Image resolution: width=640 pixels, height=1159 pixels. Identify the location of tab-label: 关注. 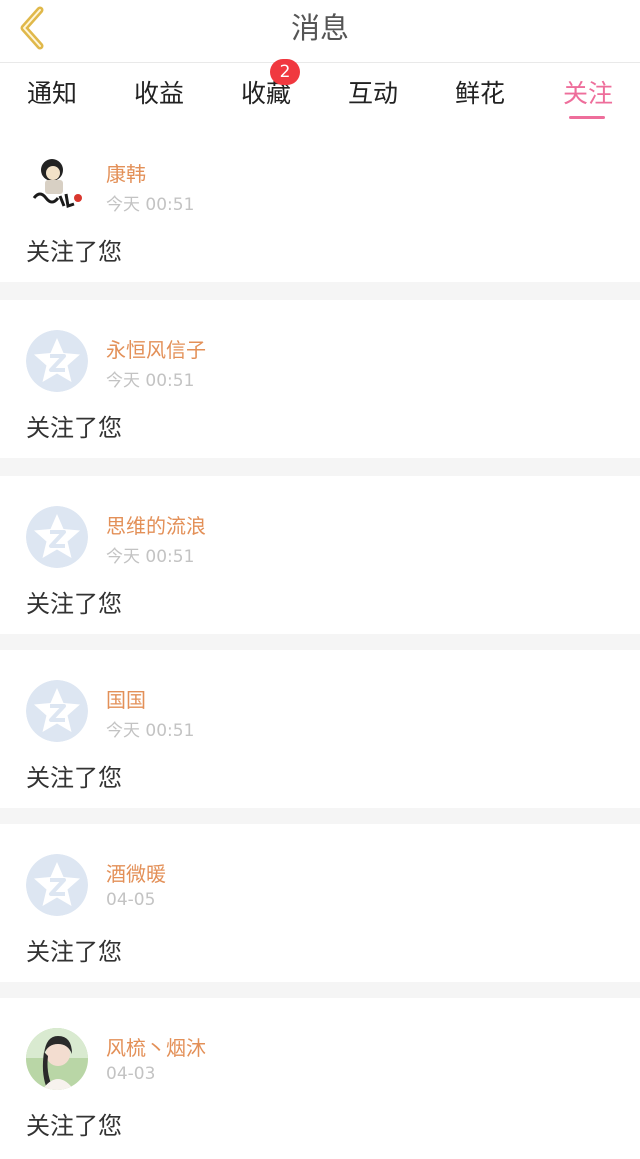
(587, 93).